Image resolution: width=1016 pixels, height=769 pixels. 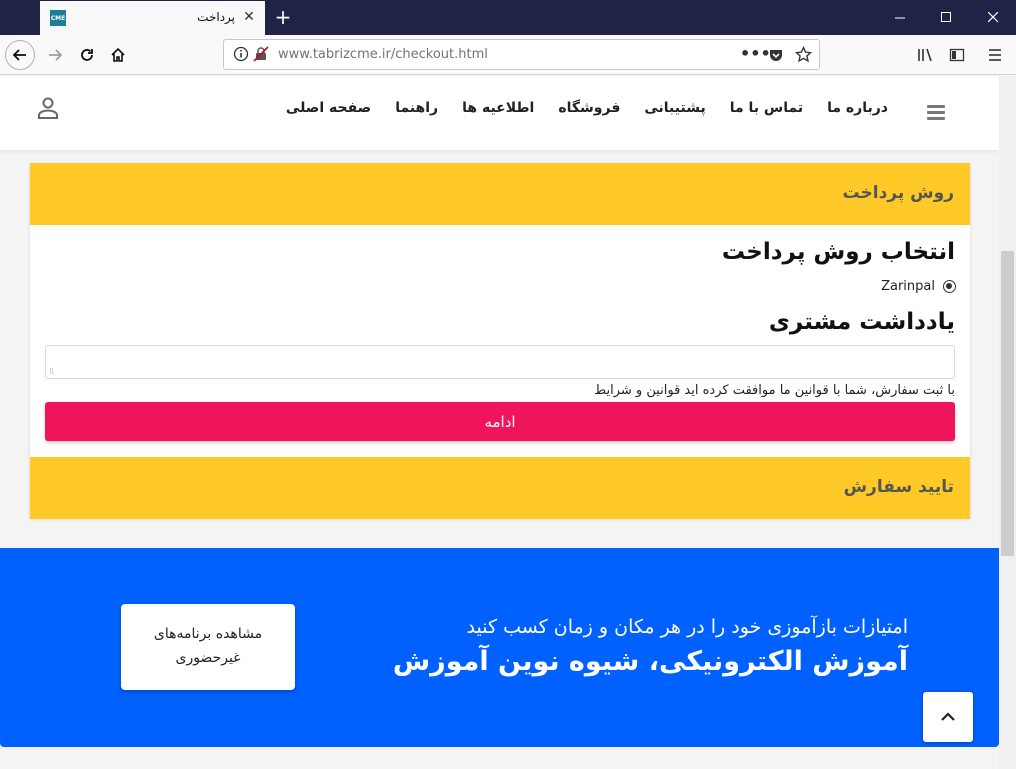 I want to click on payment-option-zarinpal: Zarinpal, so click(x=918, y=286).